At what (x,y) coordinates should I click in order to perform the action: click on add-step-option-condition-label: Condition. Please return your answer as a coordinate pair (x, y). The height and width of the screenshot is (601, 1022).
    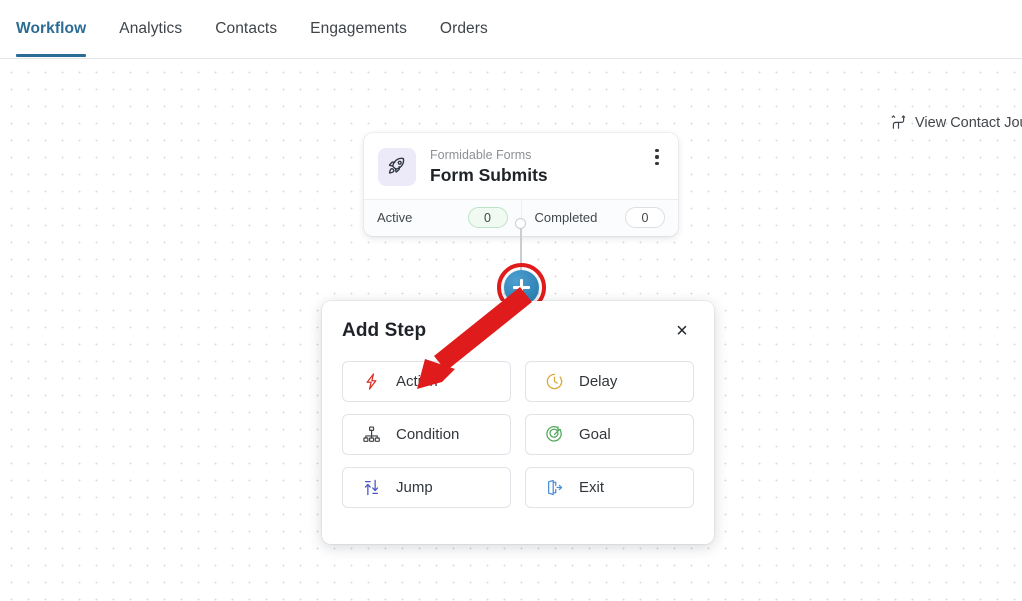
    Looking at the image, I should click on (428, 434).